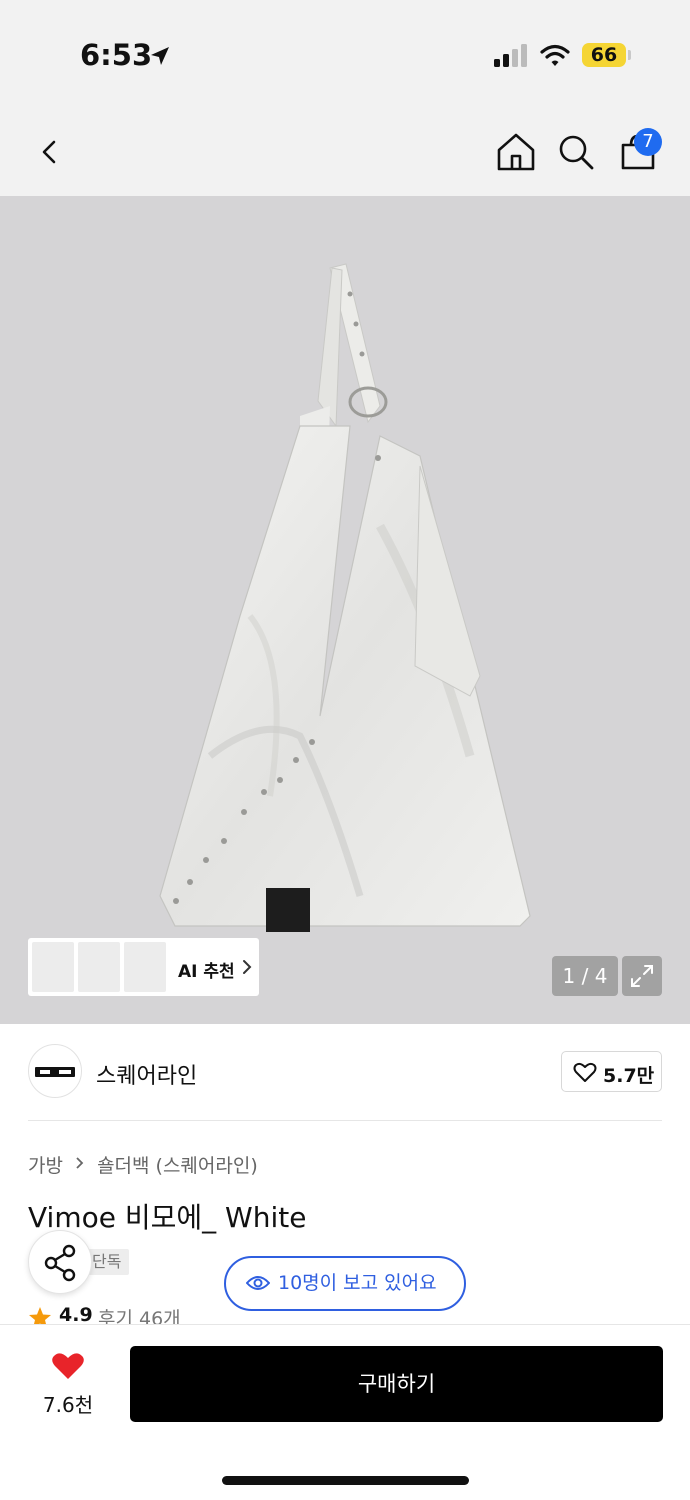  I want to click on wishlist-count: 7.6천, so click(68, 1405).